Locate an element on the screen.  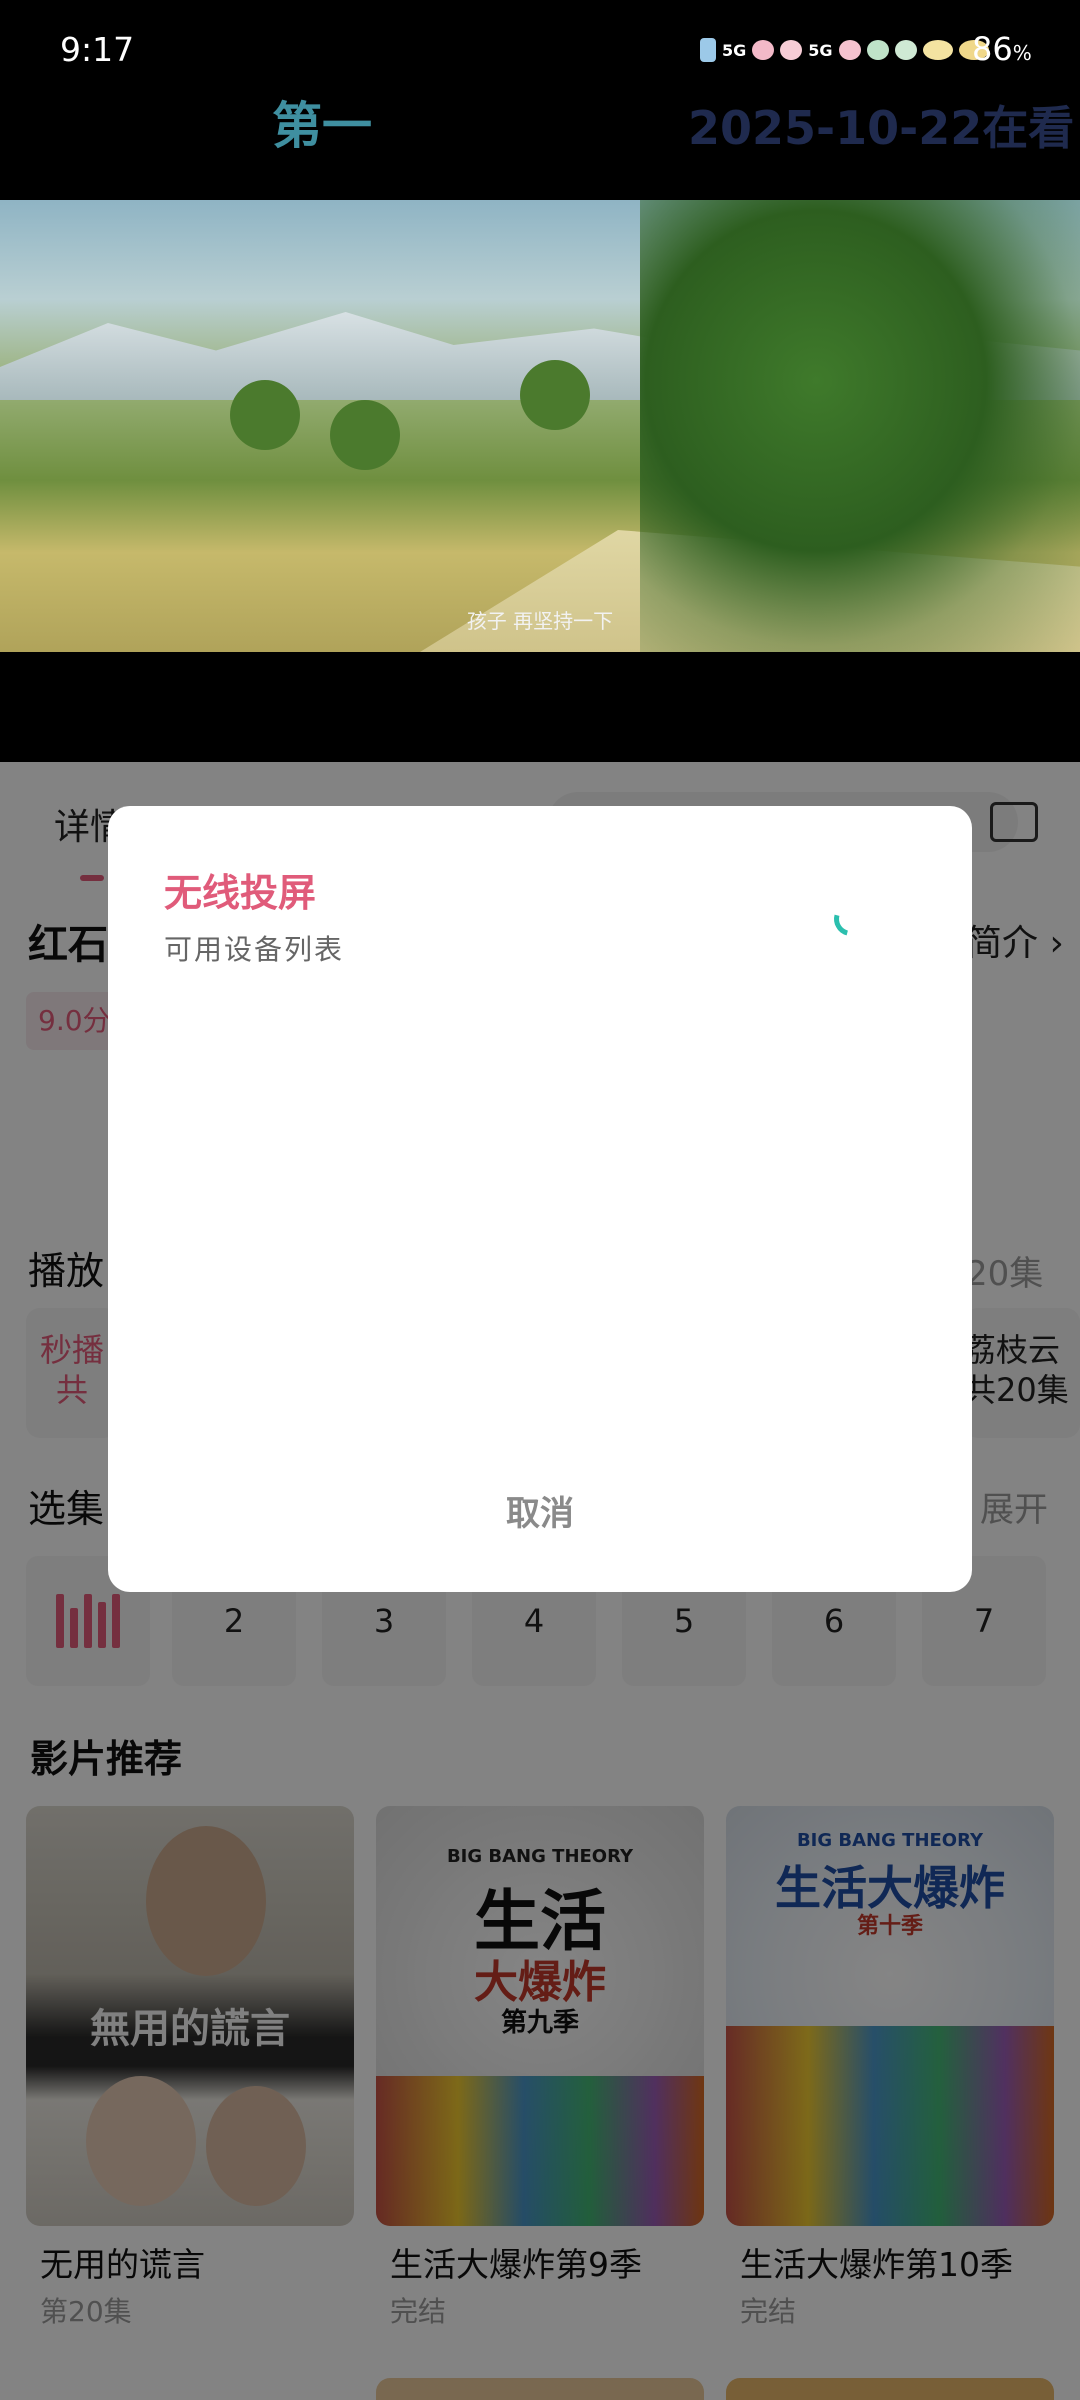
dialog-title: 无线投屏 is located at coordinates (240, 893).